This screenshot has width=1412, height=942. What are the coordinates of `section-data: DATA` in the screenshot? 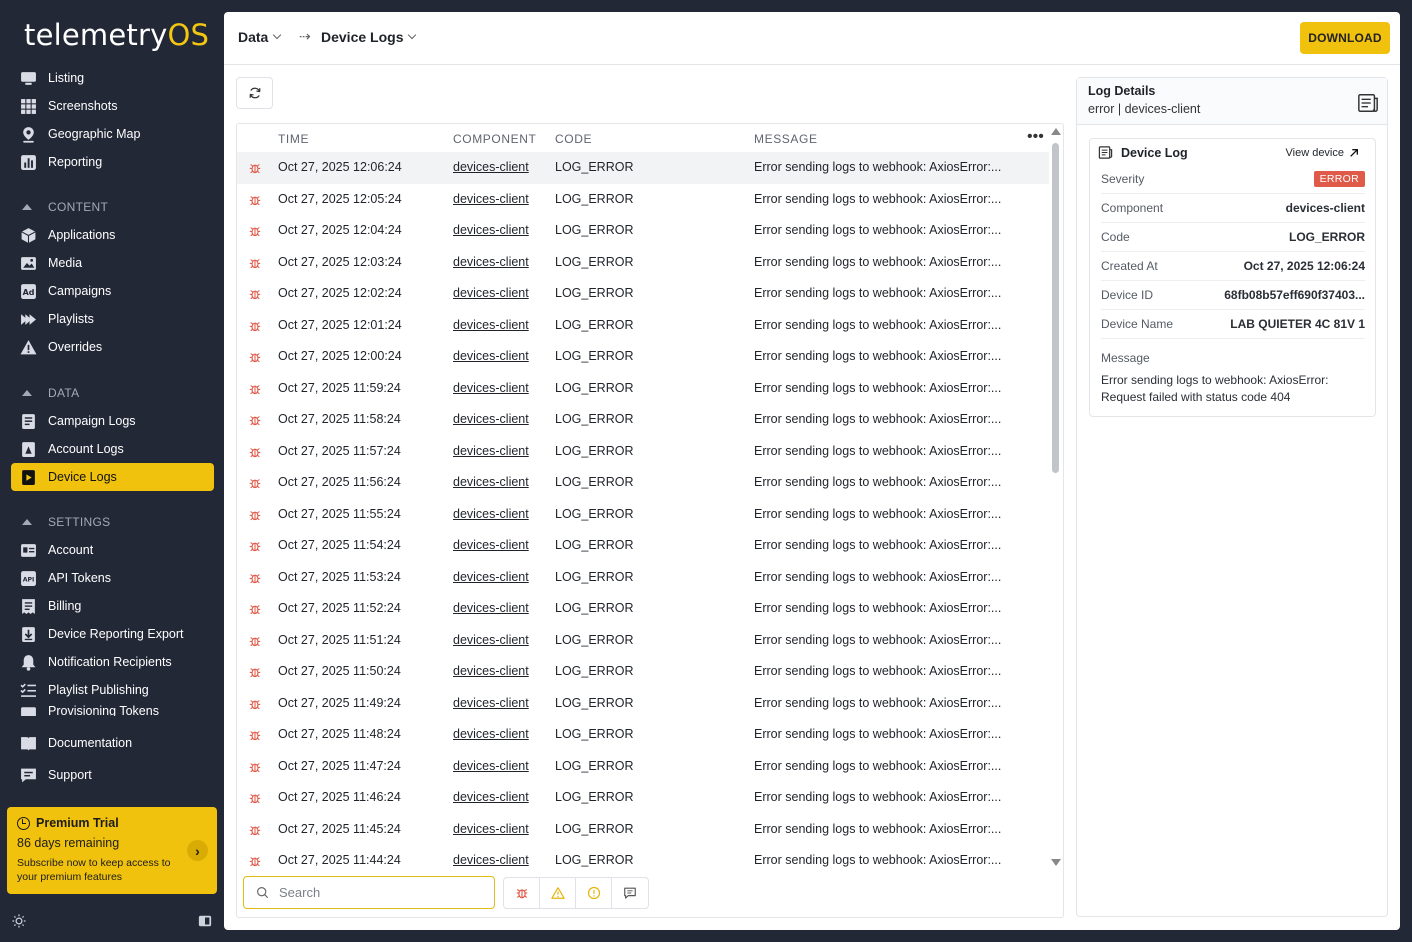 It's located at (49, 393).